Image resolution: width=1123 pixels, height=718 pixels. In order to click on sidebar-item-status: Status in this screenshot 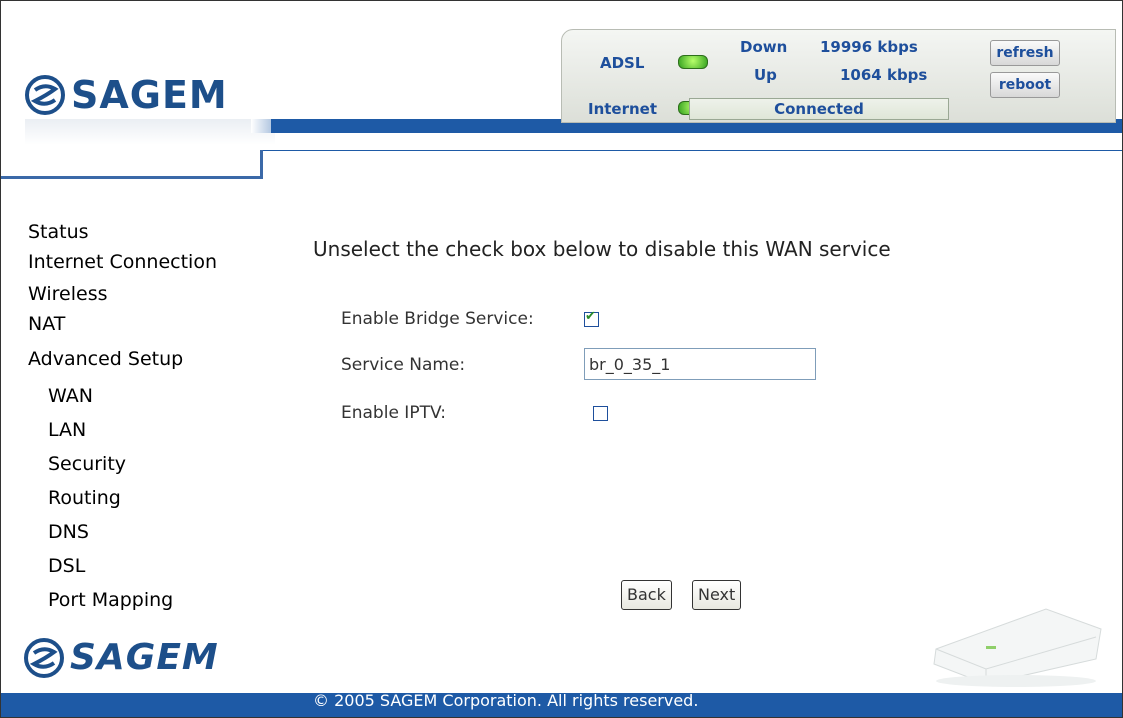, I will do `click(145, 232)`.